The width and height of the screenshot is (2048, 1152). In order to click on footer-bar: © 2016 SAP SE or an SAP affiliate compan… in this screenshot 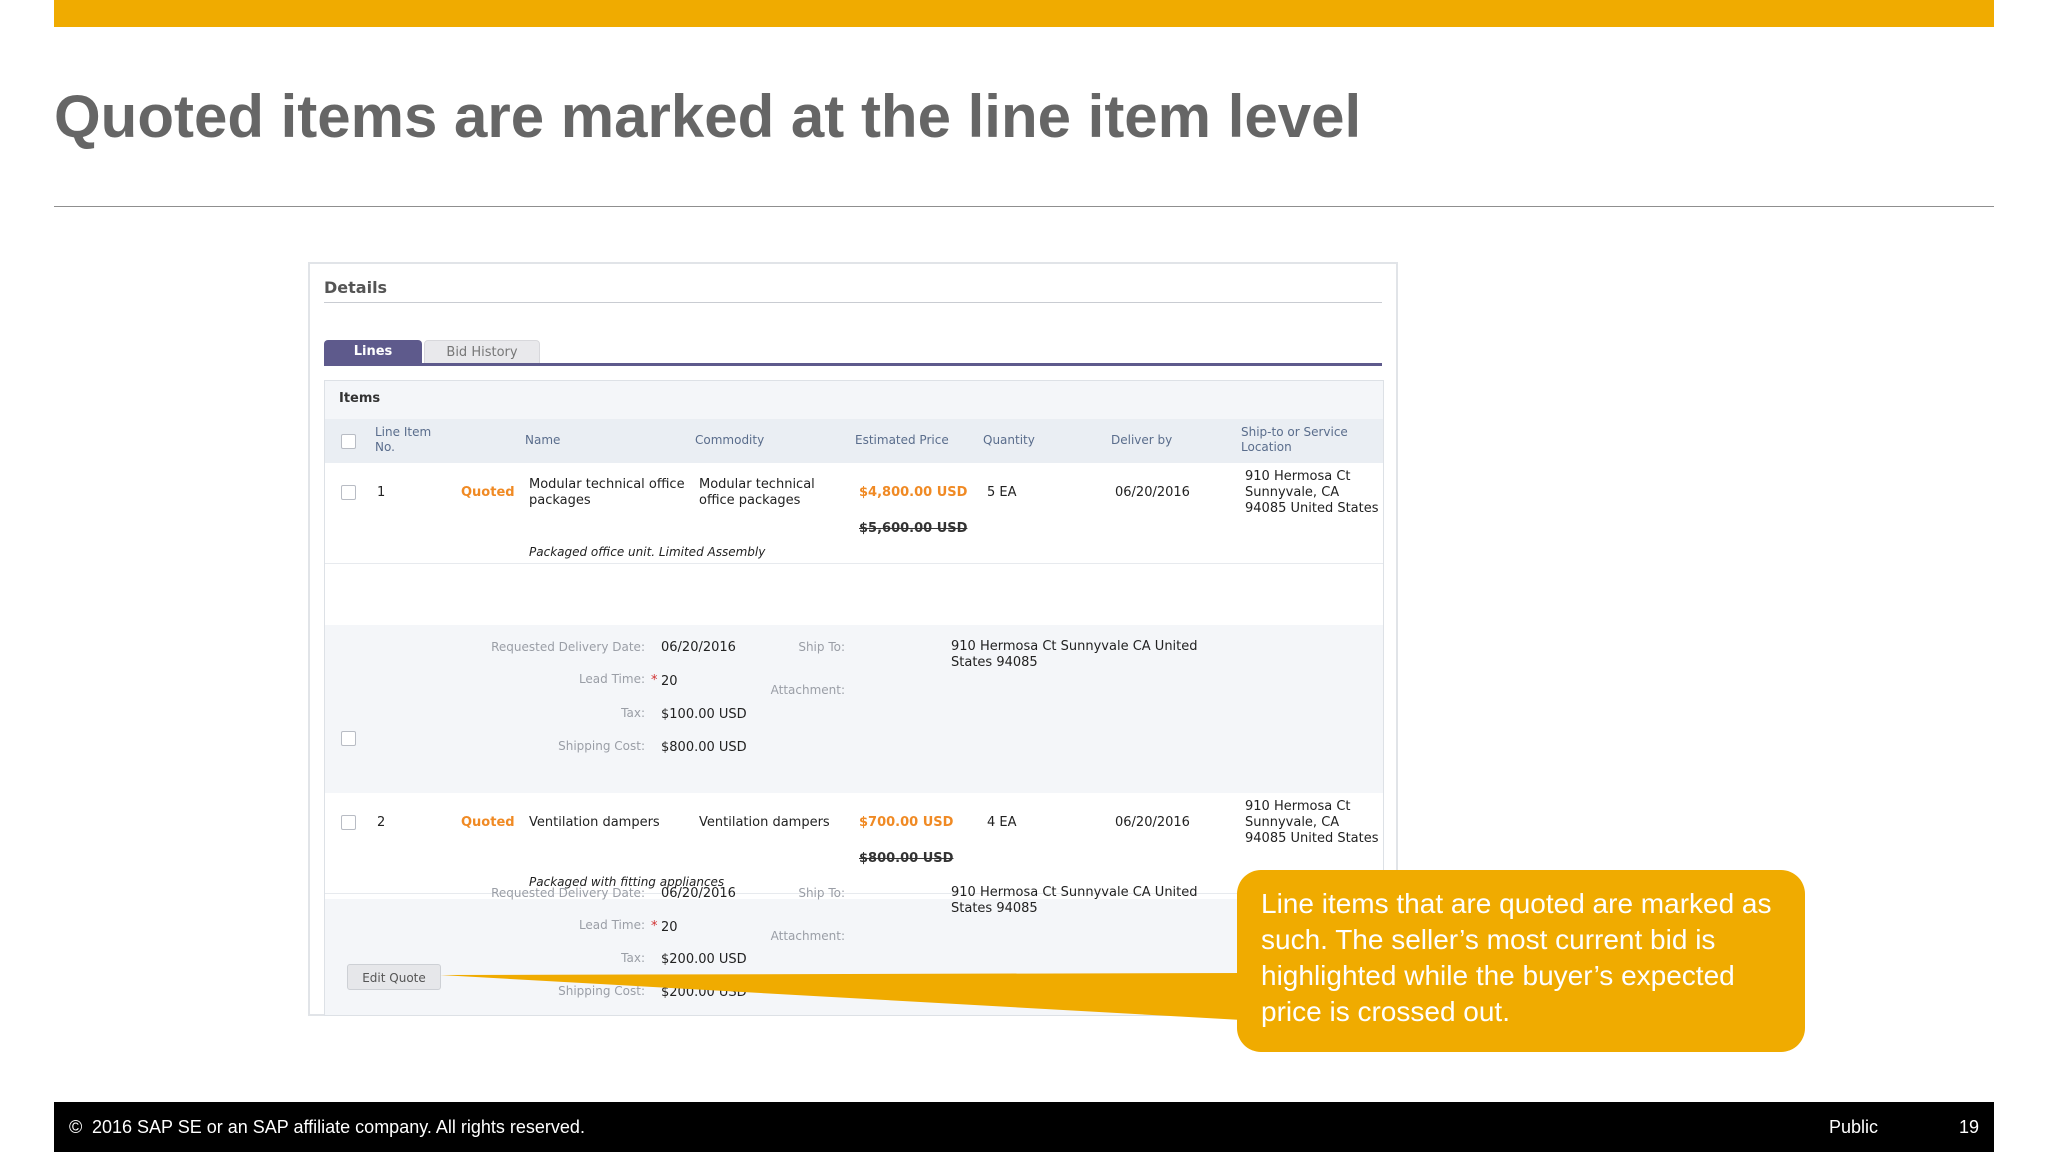, I will do `click(1024, 1127)`.